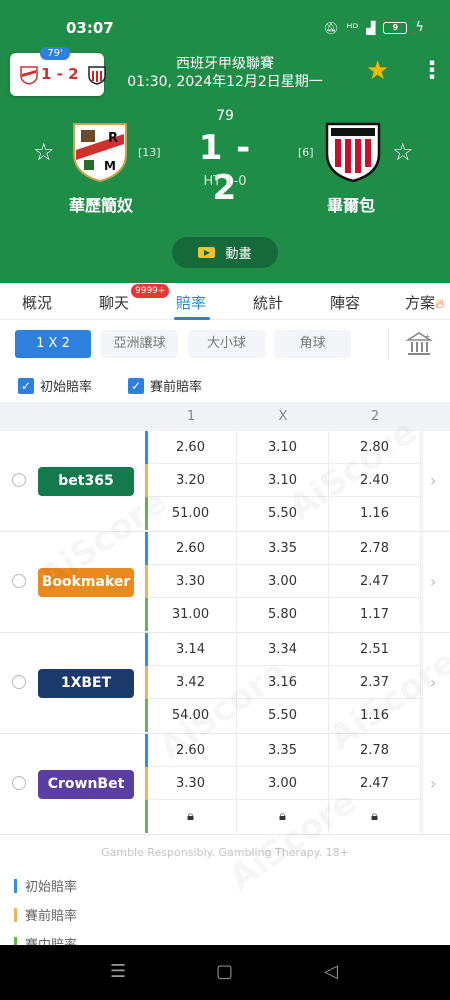 This screenshot has width=450, height=1000. I want to click on bookmaker-logo: Bookmaker, so click(86, 582).